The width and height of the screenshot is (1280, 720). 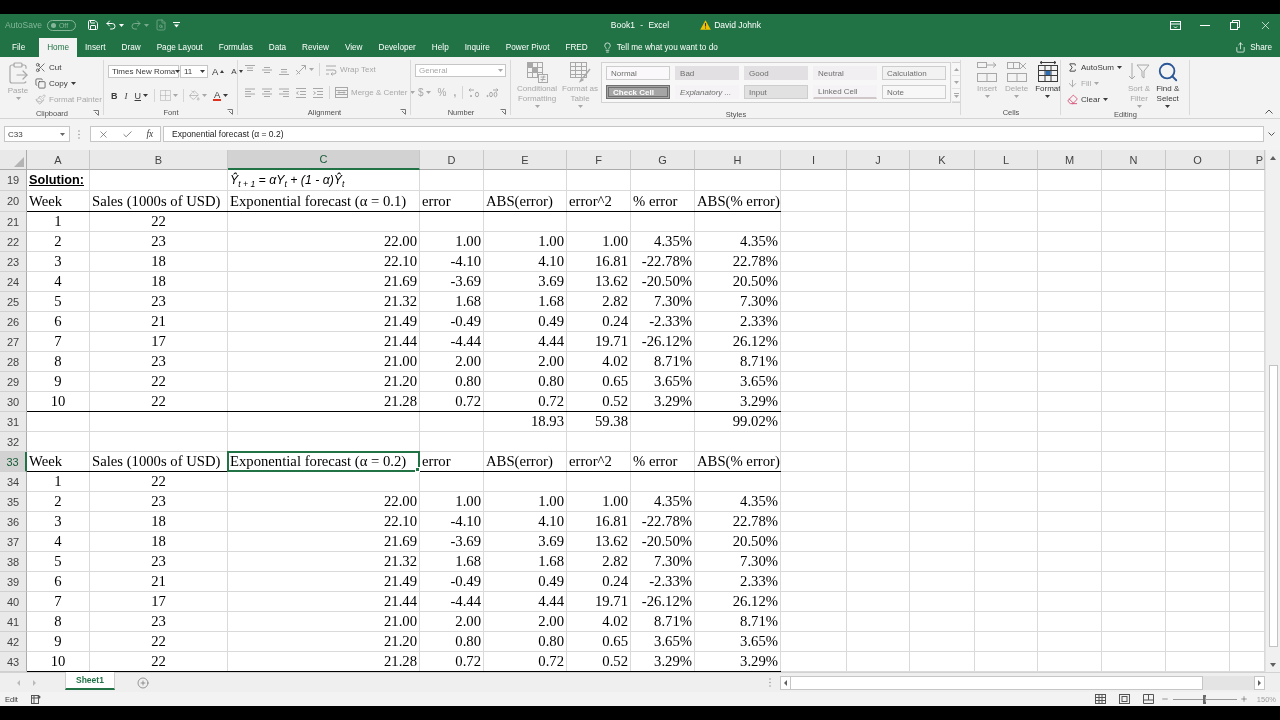 I want to click on find-select-button: Find & Select, so click(x=1168, y=84).